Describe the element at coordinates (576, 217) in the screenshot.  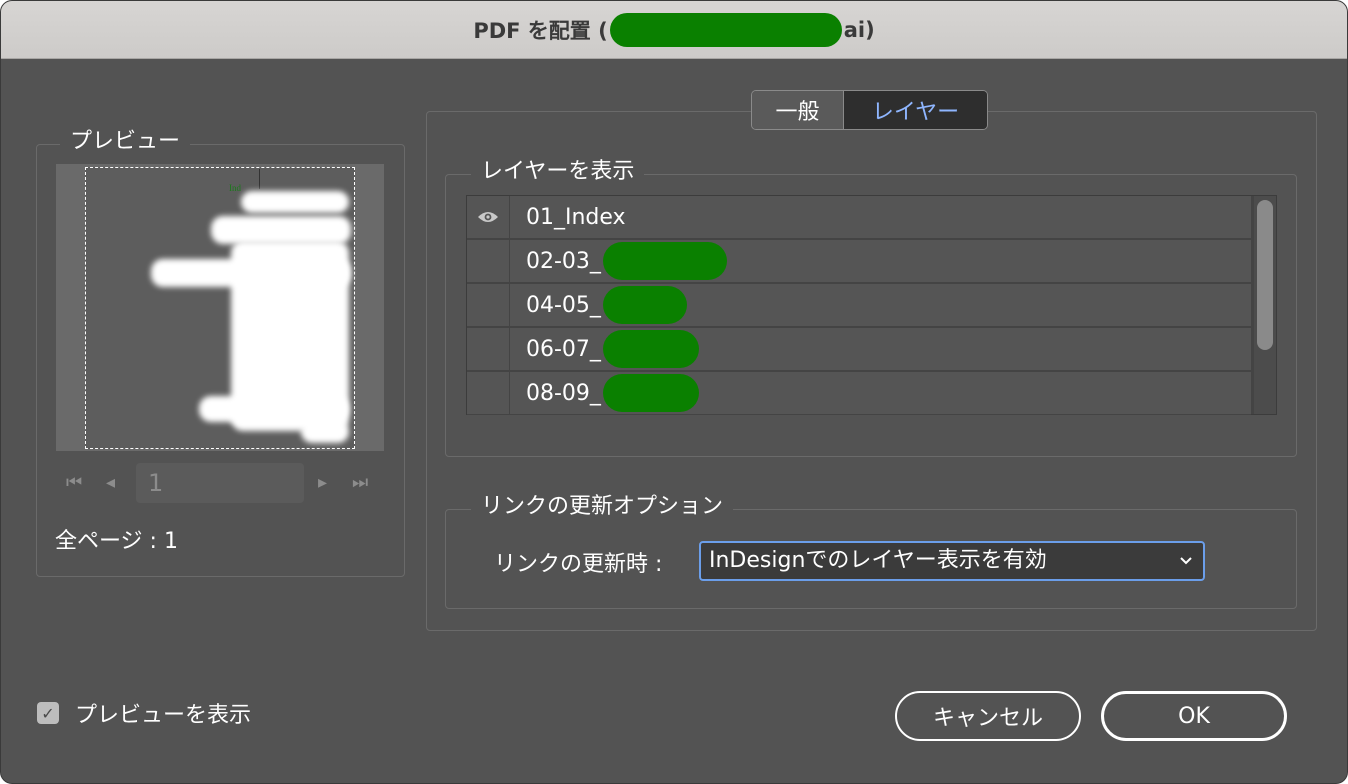
I see `layer-name: 01_Index` at that location.